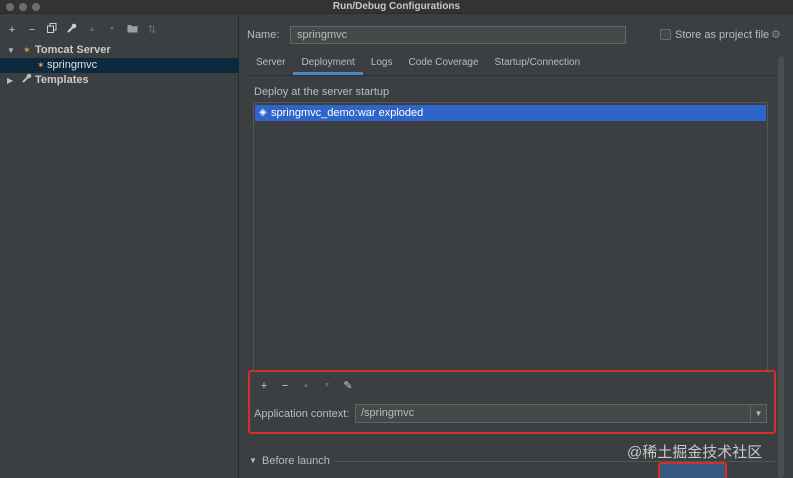 Image resolution: width=793 pixels, height=478 pixels. Describe the element at coordinates (692, 470) in the screenshot. I see `ok-button` at that location.